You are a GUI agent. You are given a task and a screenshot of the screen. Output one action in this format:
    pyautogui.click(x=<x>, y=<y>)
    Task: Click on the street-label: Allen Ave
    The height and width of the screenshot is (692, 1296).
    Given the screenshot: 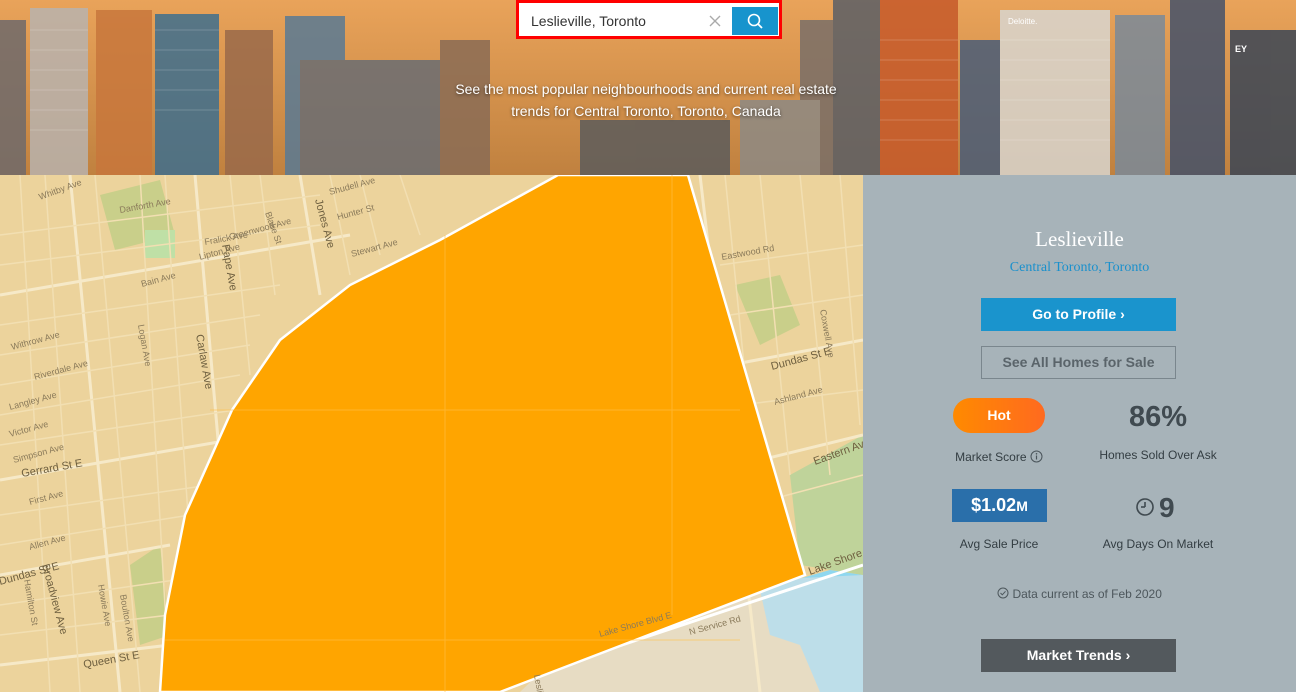 What is the action you would take?
    pyautogui.click(x=47, y=542)
    